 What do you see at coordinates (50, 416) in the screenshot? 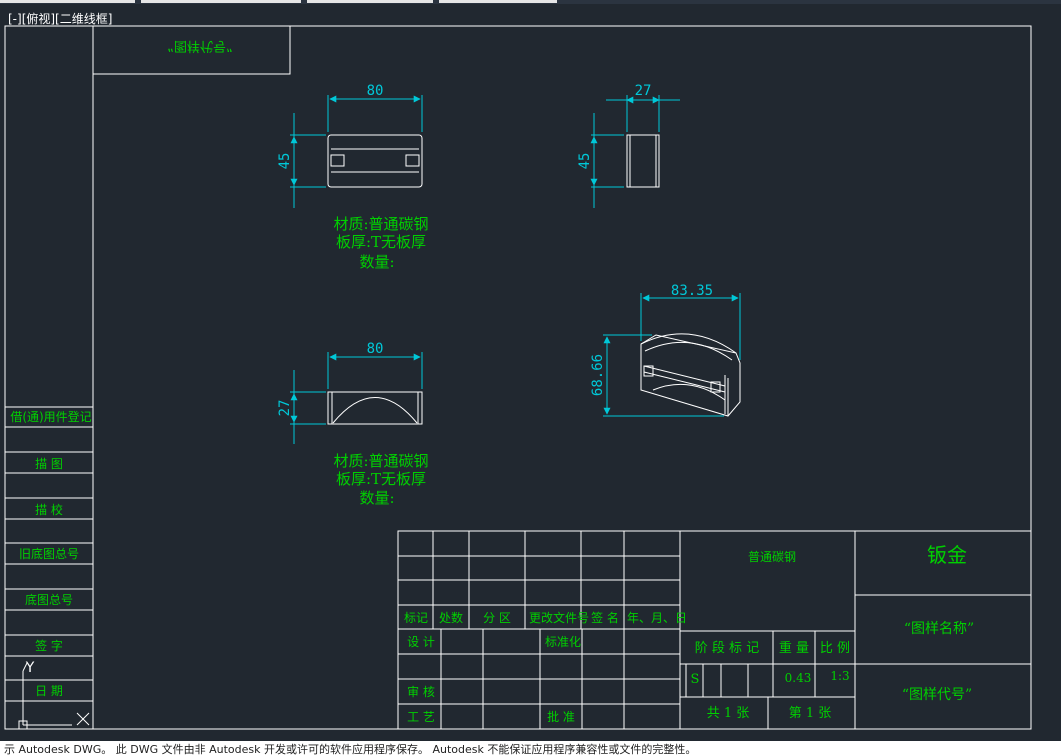
I see `side-item: 借(通)用件登记` at bounding box center [50, 416].